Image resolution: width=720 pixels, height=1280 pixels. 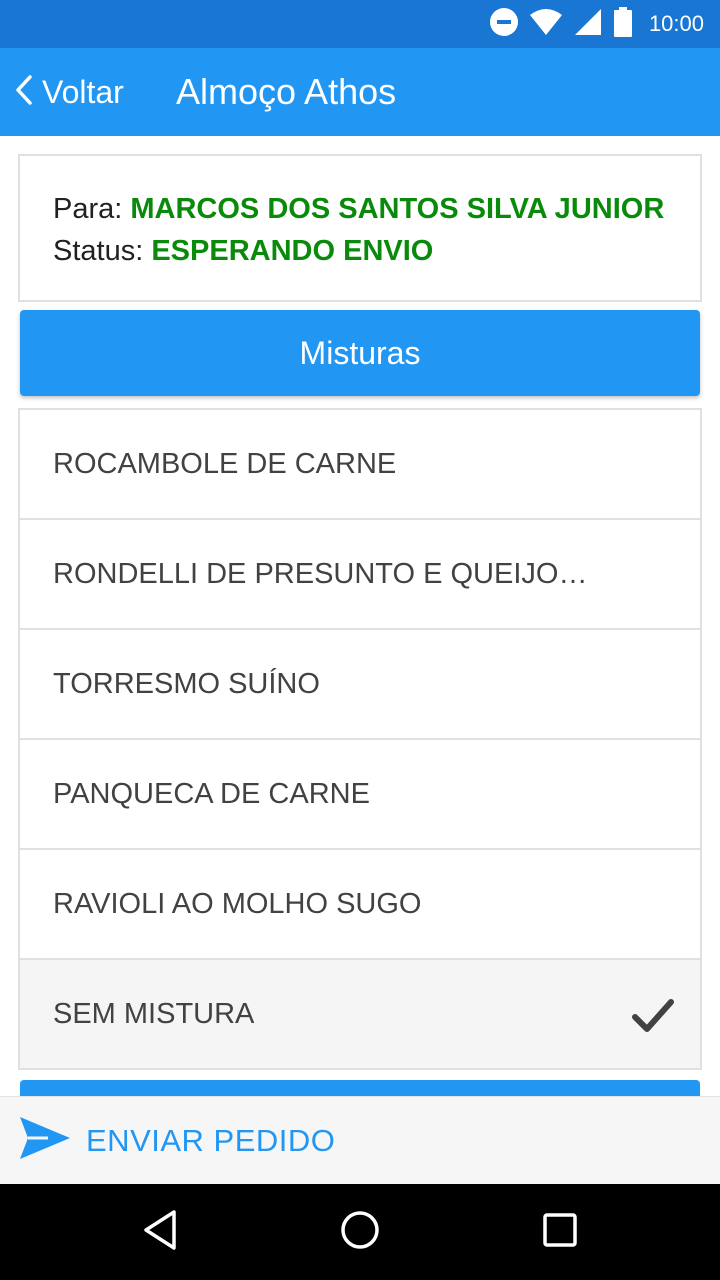 I want to click on back-triangle-icon, so click(x=160, y=1232).